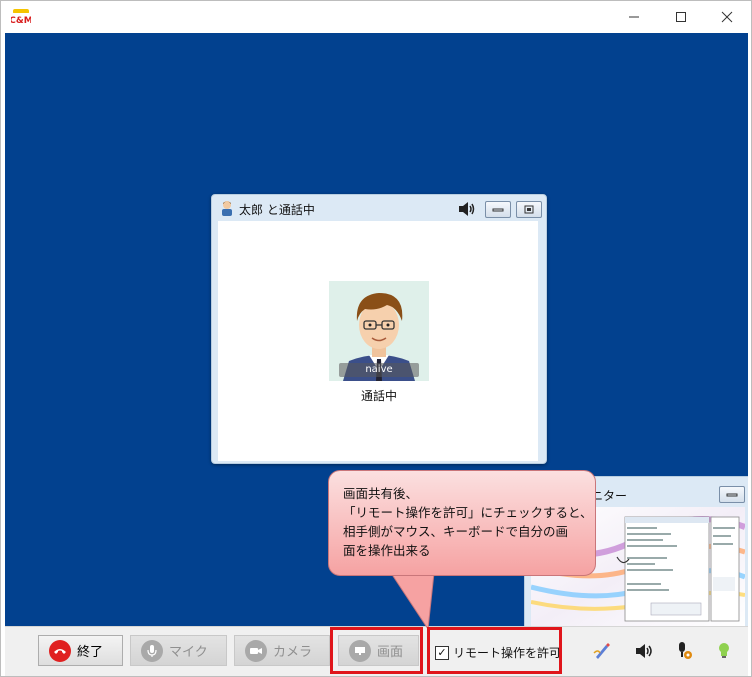  What do you see at coordinates (188, 652) in the screenshot?
I see `mic-label: マイク` at bounding box center [188, 652].